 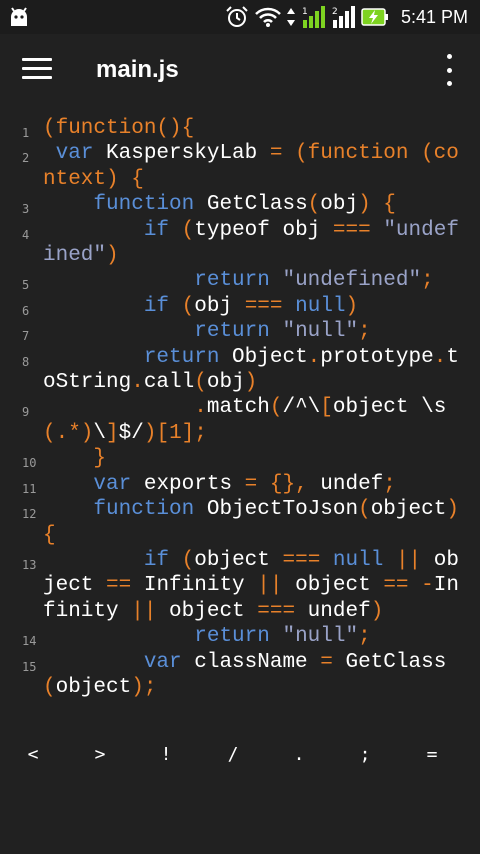 I want to click on alarm-icon, so click(x=237, y=16).